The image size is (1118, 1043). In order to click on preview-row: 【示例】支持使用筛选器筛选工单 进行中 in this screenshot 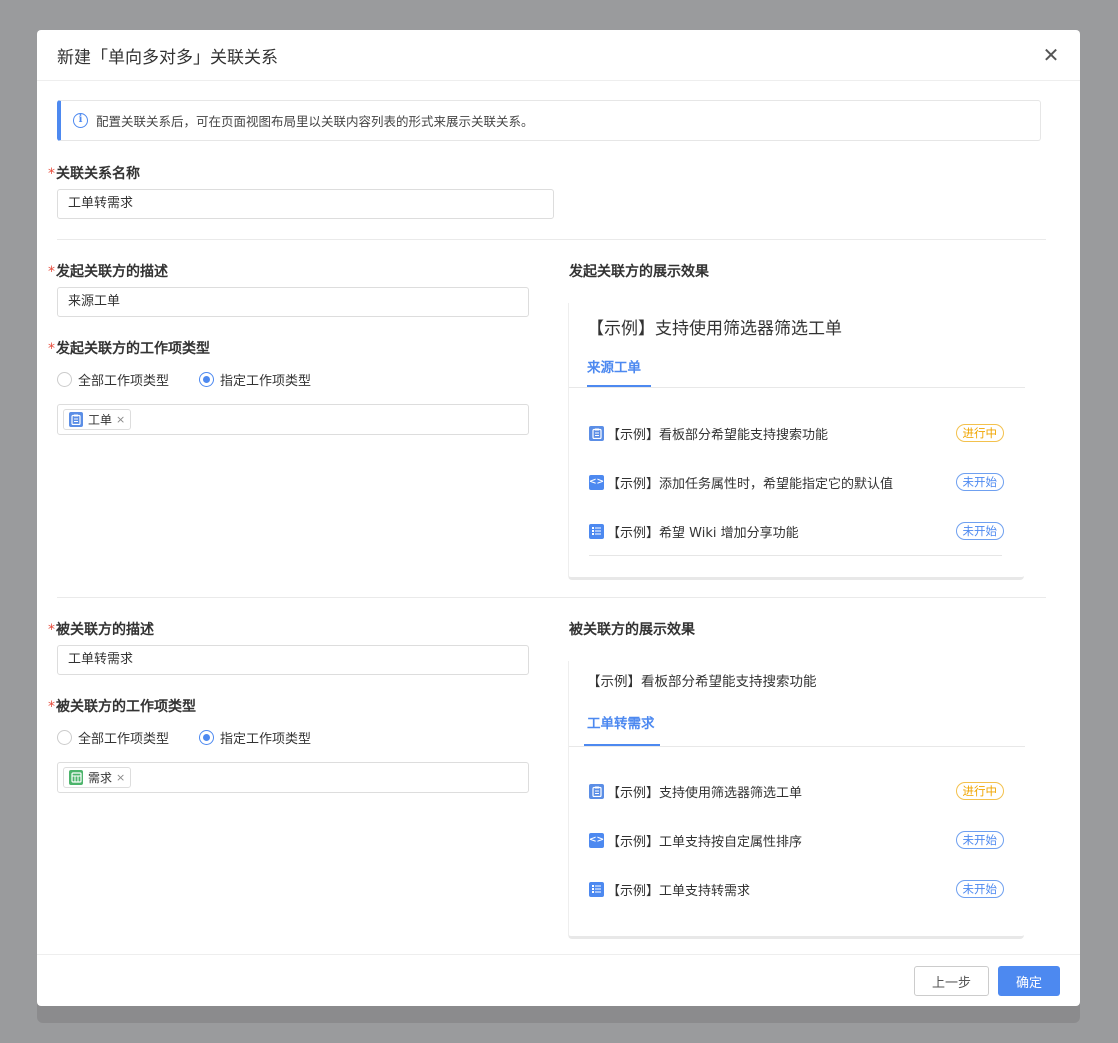, I will do `click(796, 791)`.